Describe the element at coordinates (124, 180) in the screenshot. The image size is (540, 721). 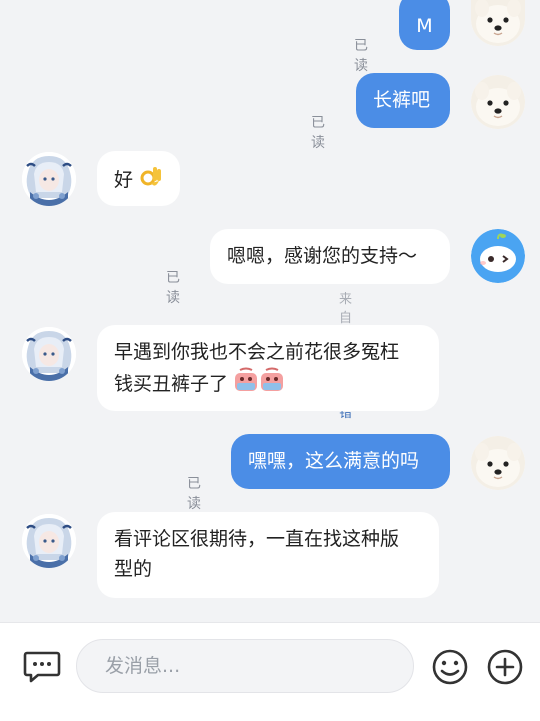
I see `message-text: 好` at that location.